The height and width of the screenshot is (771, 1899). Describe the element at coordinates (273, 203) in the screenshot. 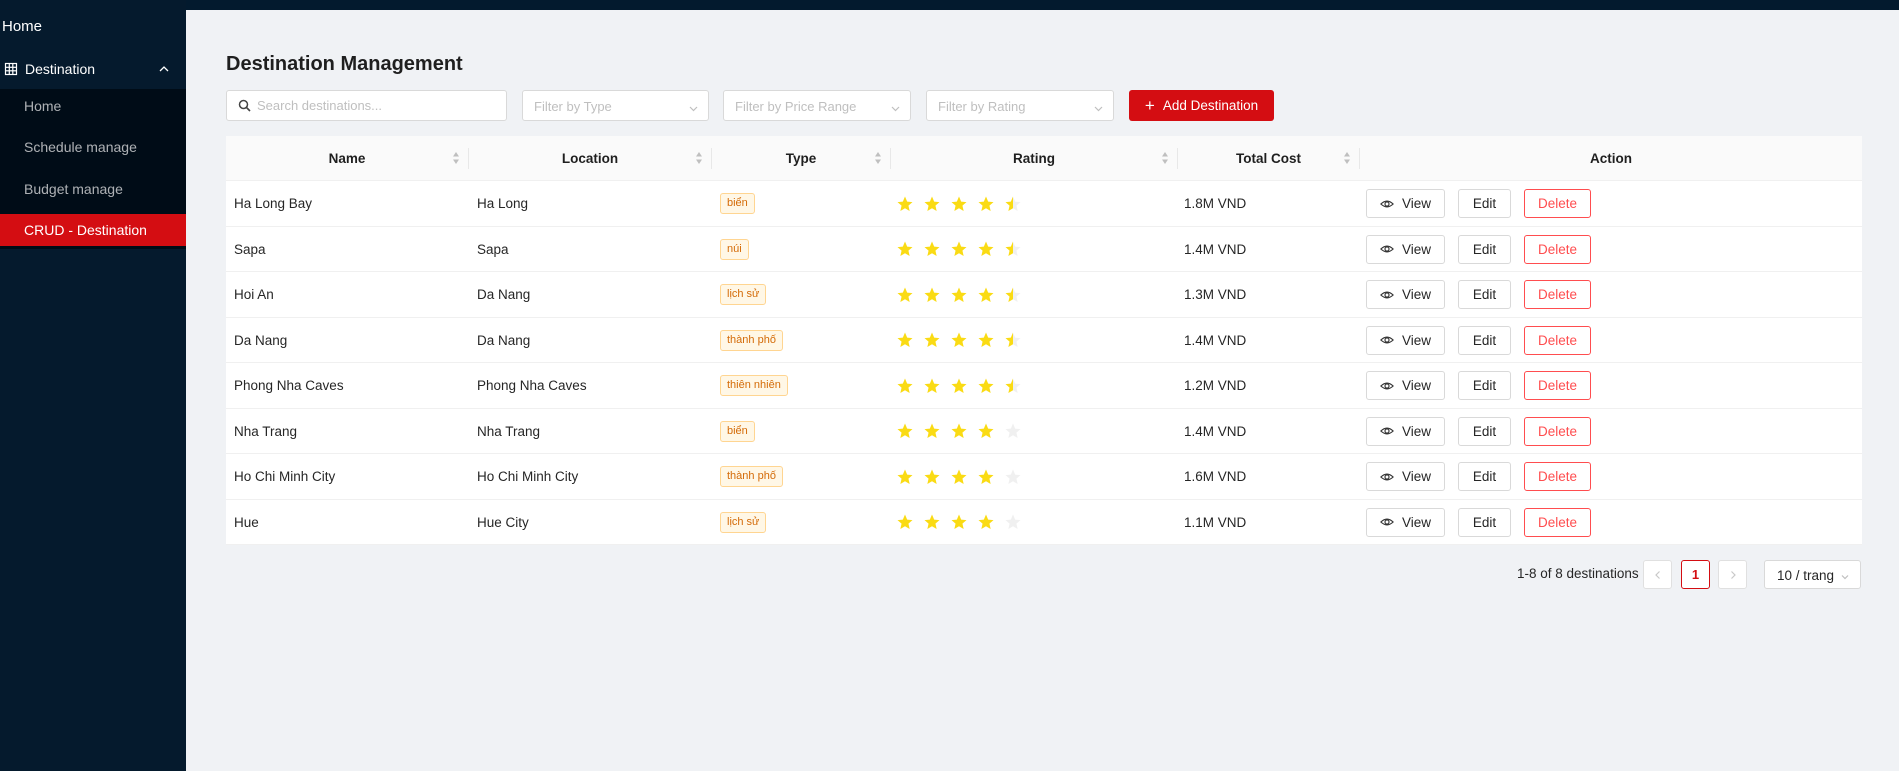

I see `cell-name: Ha Long Bay` at that location.